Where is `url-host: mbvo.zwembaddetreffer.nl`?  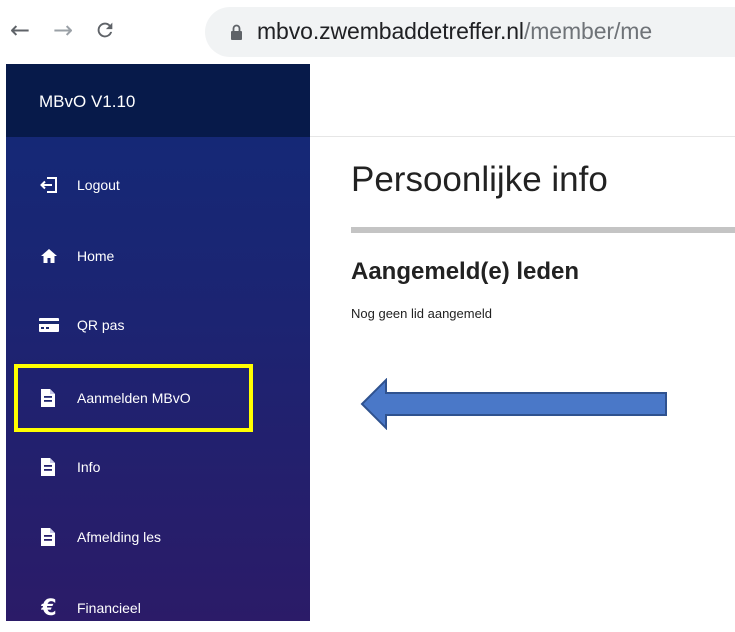
url-host: mbvo.zwembaddetreffer.nl is located at coordinates (390, 31).